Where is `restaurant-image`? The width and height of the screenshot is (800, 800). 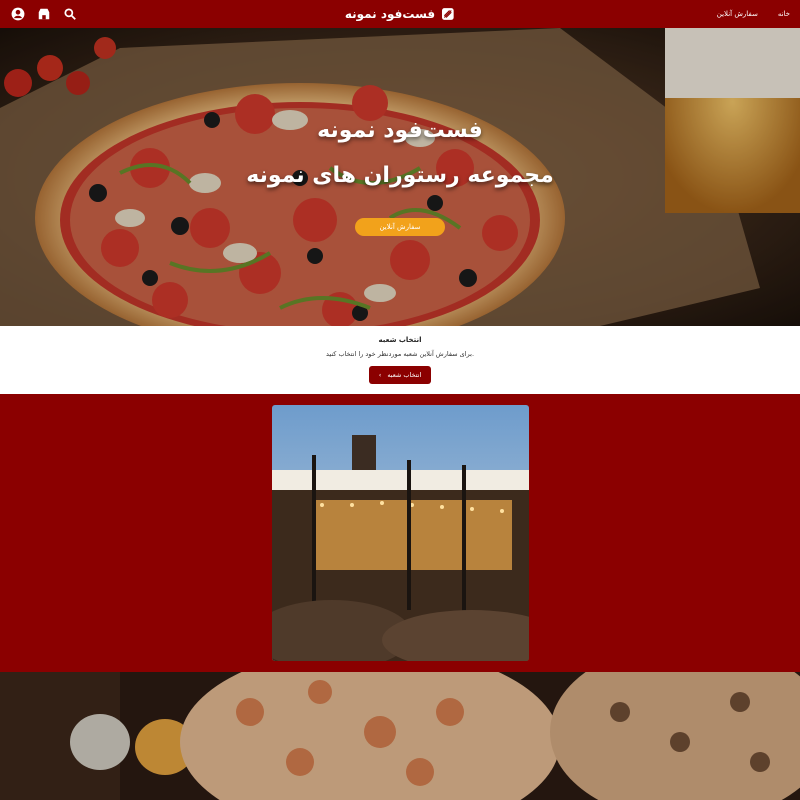
restaurant-image is located at coordinates (400, 533).